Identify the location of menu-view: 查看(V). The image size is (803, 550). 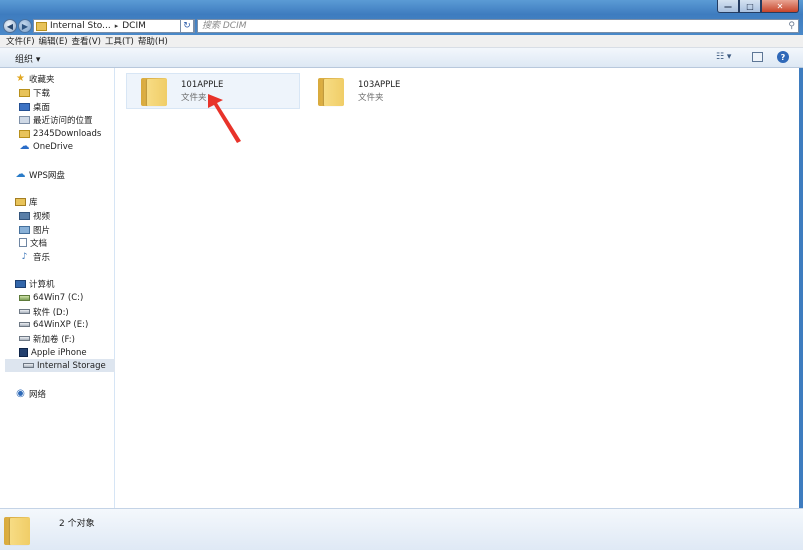
(86, 41).